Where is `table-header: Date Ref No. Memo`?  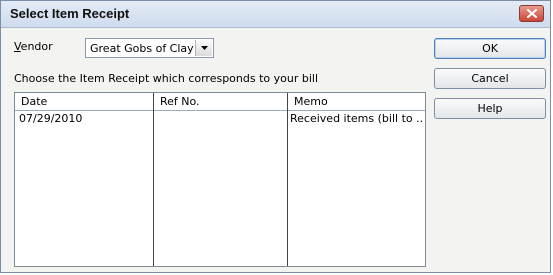
table-header: Date Ref No. Memo is located at coordinates (220, 102).